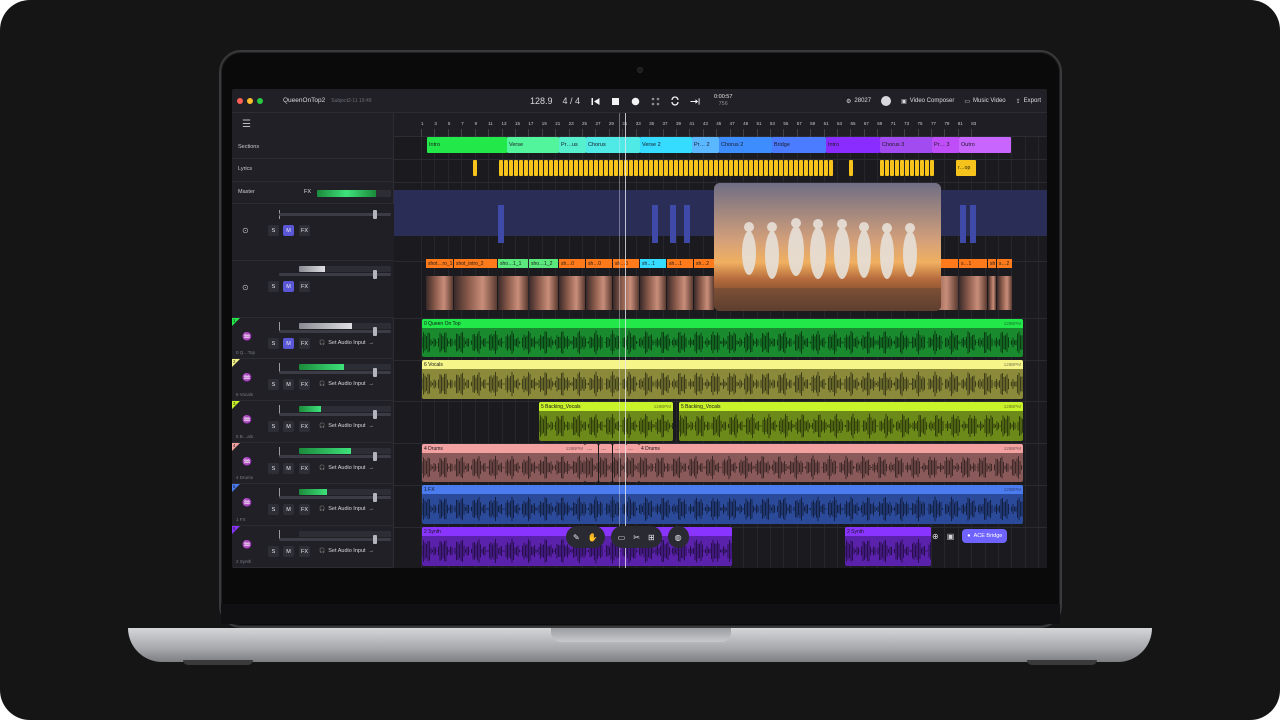 The image size is (1280, 720). I want to click on audio-clip: 5 Backing_Vocals 128BPM, so click(851, 421).